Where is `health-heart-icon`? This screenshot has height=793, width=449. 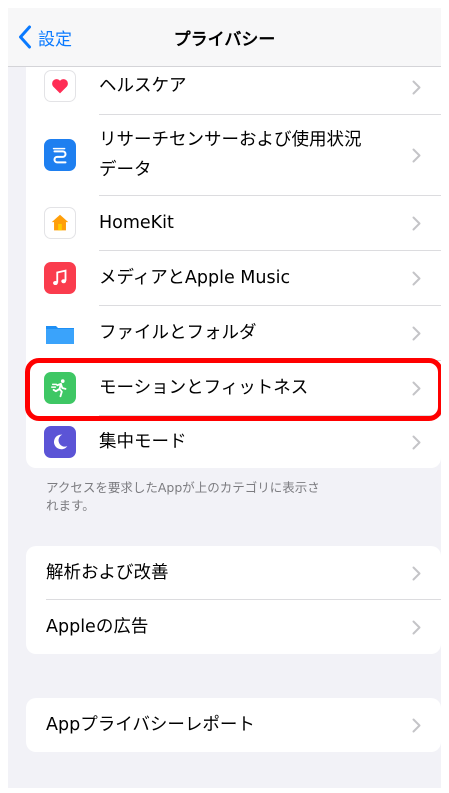
health-heart-icon is located at coordinates (60, 86).